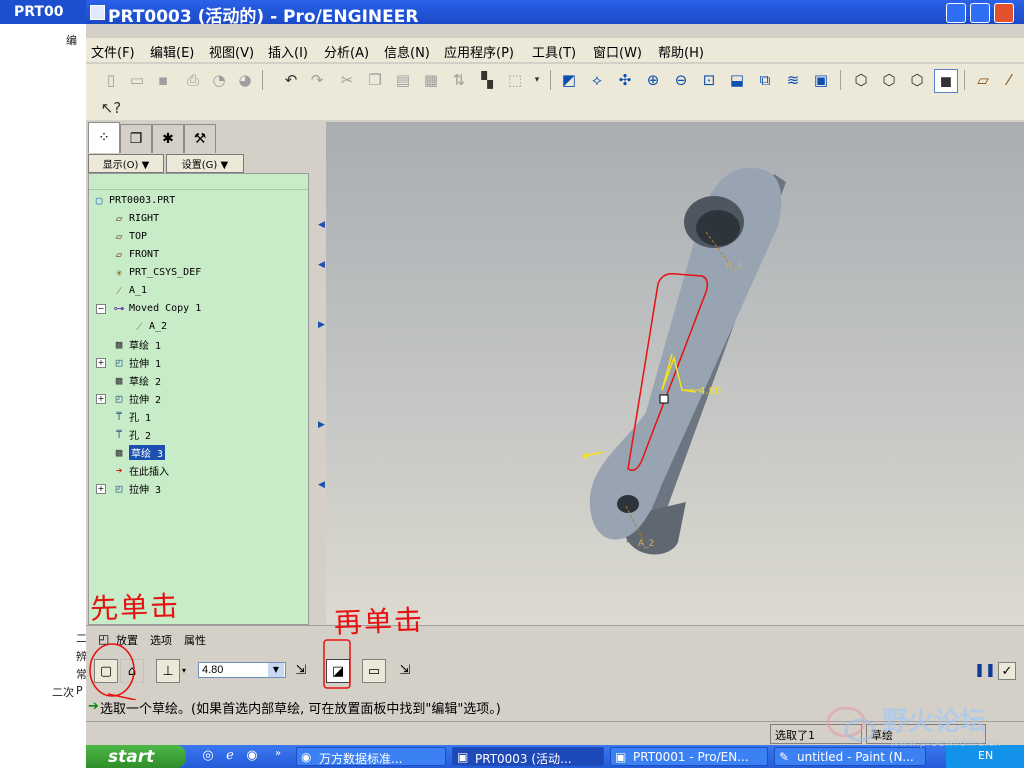  Describe the element at coordinates (479, 51) in the screenshot. I see `menu-applications: 应用程序(P)` at that location.